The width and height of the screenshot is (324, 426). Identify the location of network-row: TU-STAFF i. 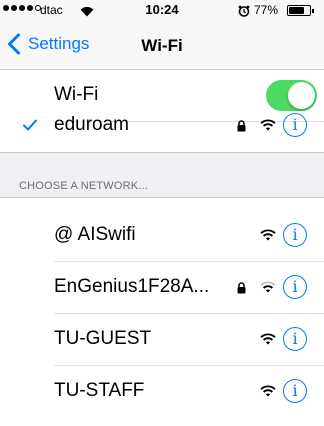
(162, 392).